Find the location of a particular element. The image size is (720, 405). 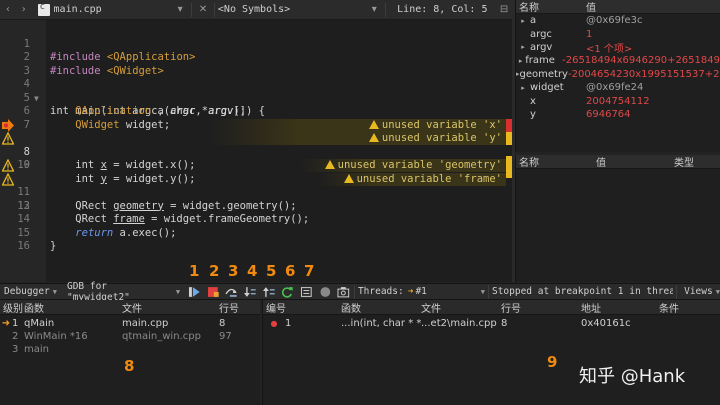

column-condition-header: 条件 is located at coordinates (688, 307).